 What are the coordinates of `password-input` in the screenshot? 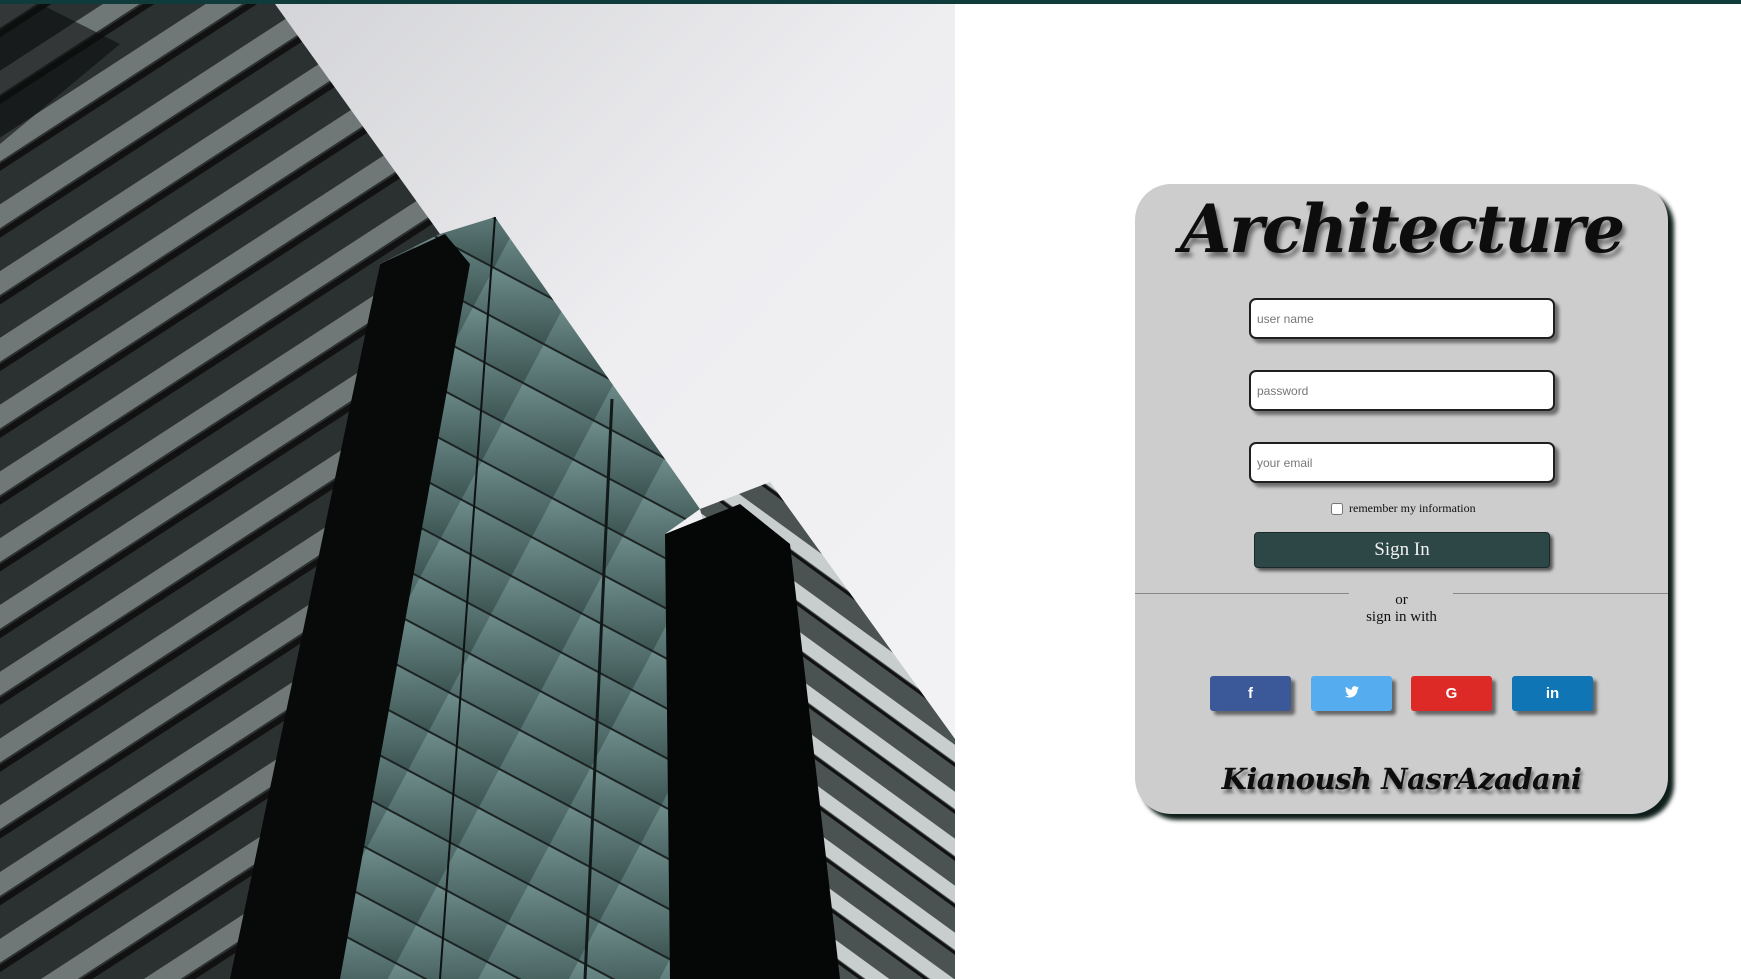 It's located at (1402, 390).